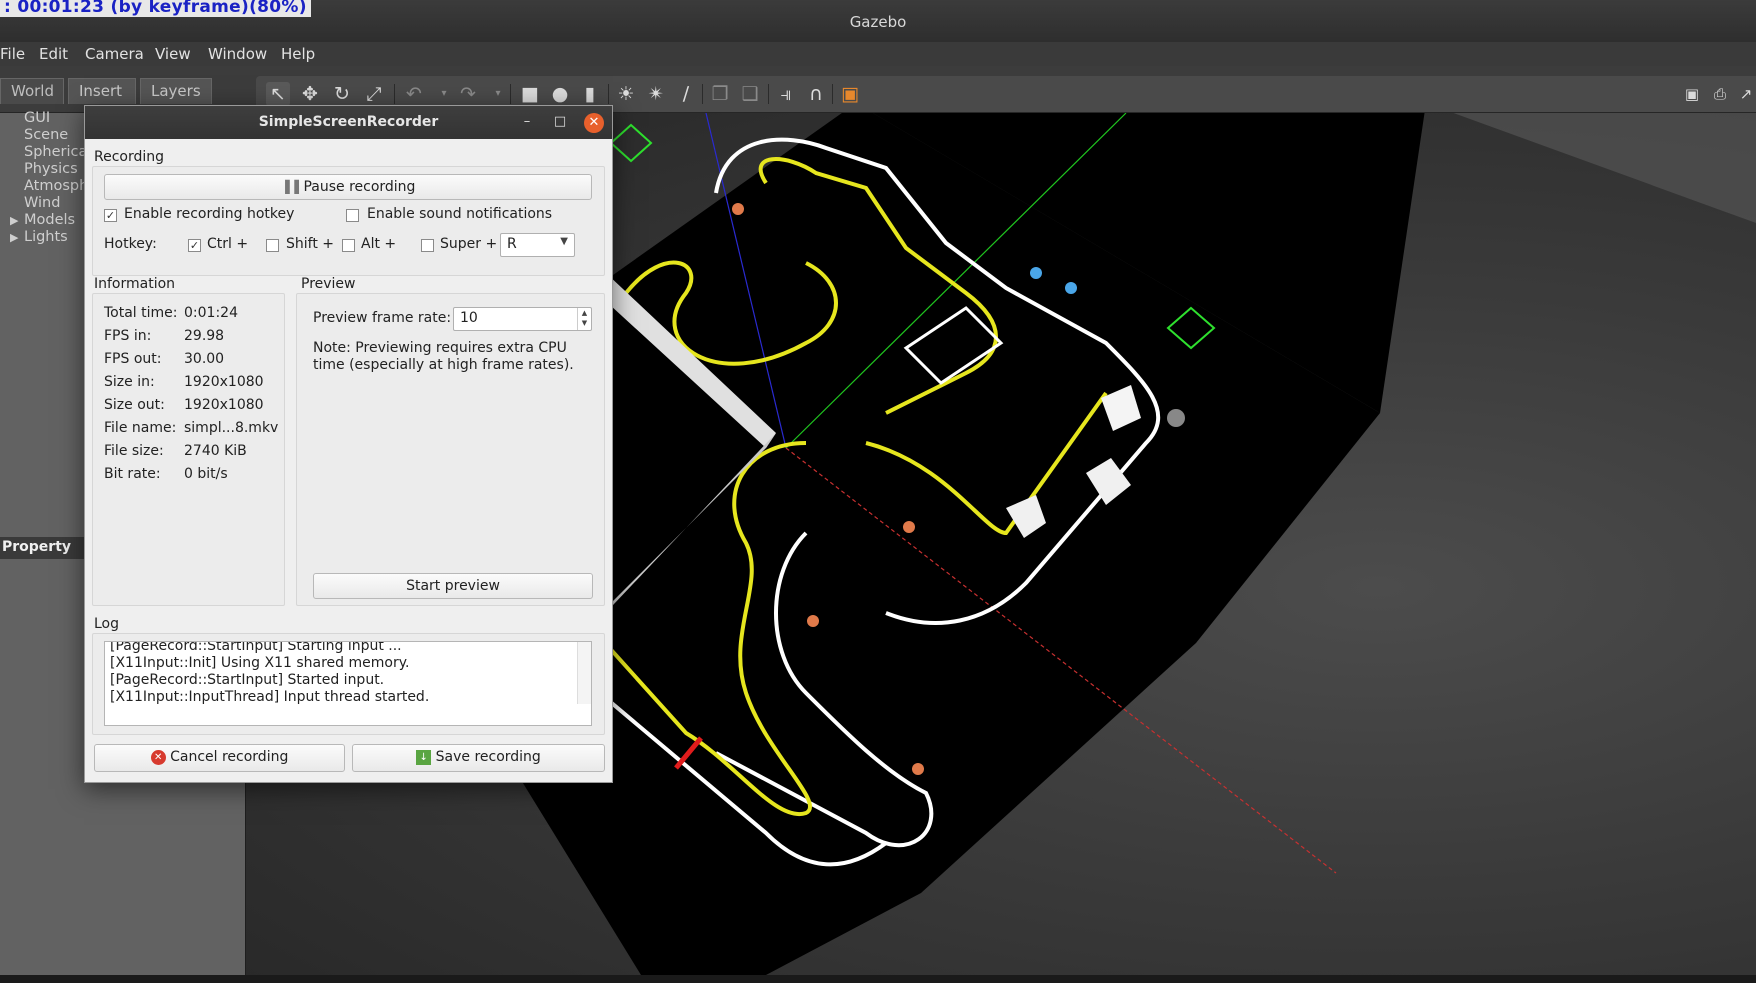 This screenshot has height=983, width=1756. I want to click on tree-item-gui: GUI, so click(37, 118).